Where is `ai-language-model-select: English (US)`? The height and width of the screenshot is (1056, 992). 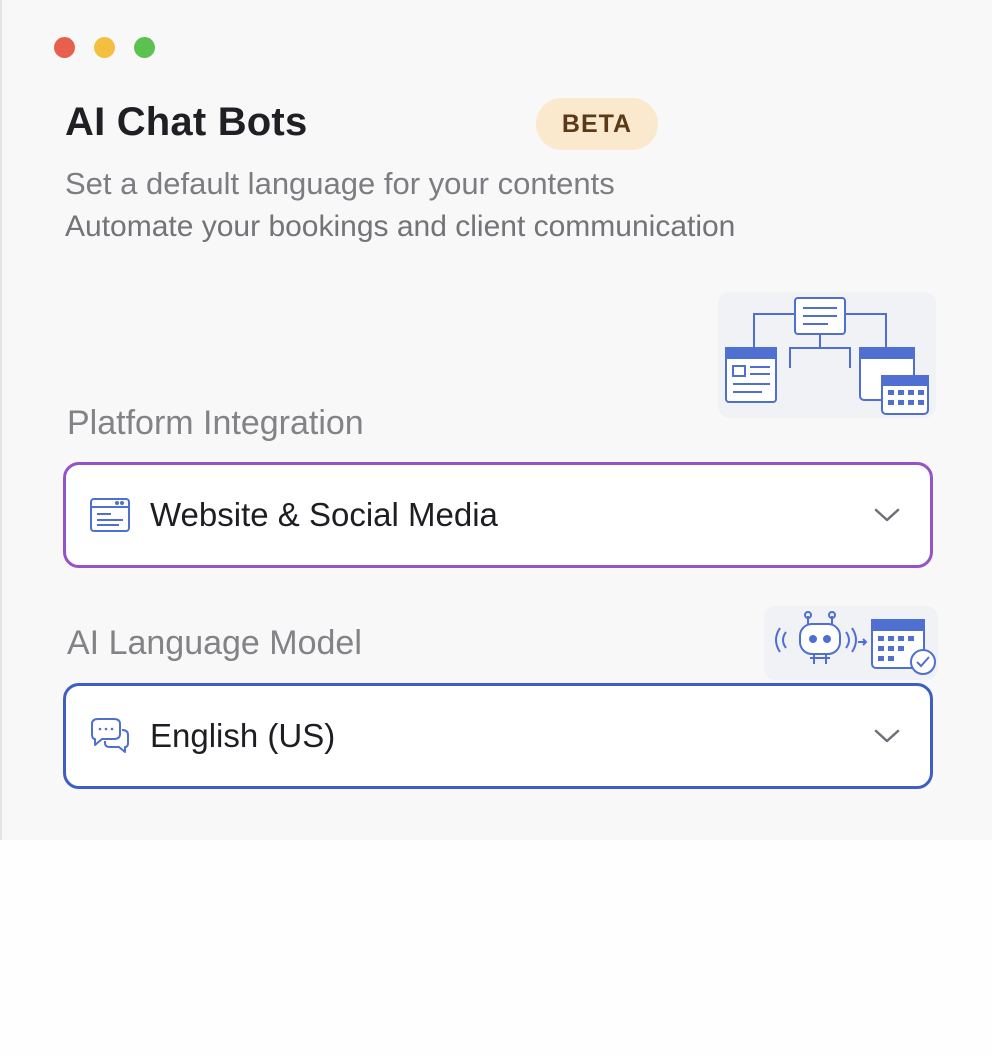 ai-language-model-select: English (US) is located at coordinates (498, 736).